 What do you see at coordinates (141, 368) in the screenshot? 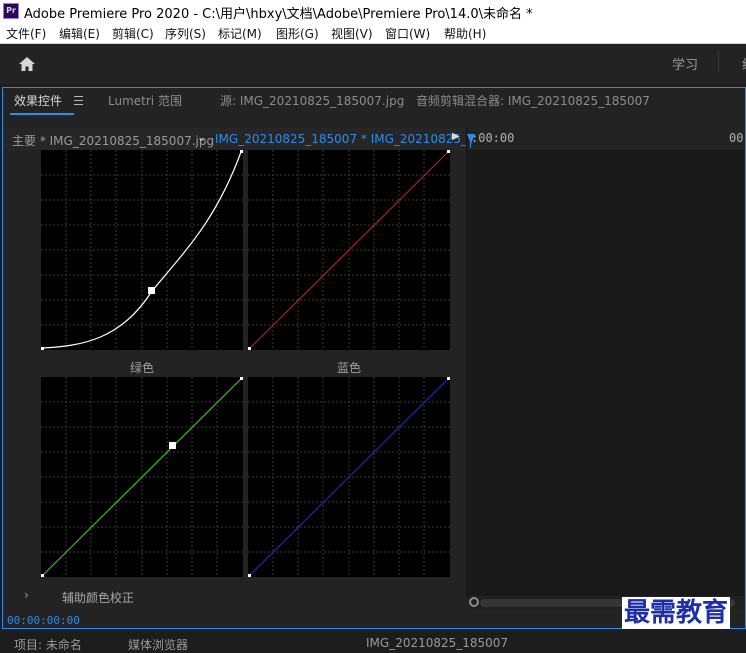
I see `green-curve-label: 绿色` at bounding box center [141, 368].